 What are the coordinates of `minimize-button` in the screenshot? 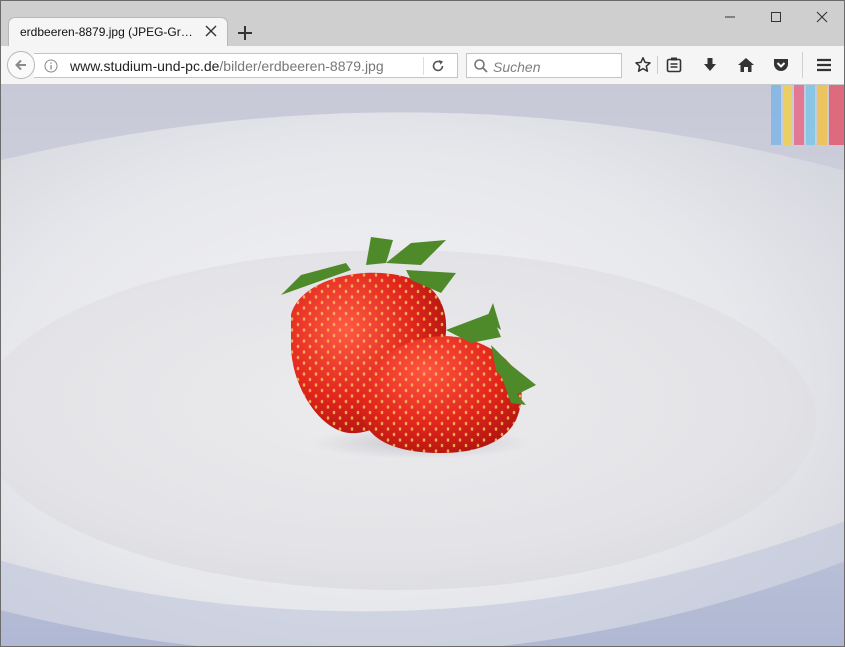 It's located at (730, 17).